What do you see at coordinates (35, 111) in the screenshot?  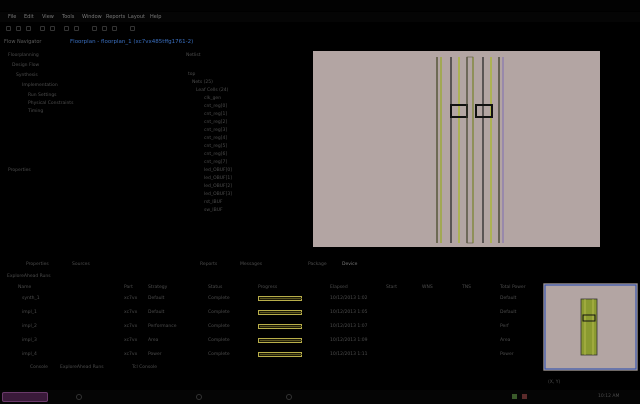 I see `tree-item: Timing` at bounding box center [35, 111].